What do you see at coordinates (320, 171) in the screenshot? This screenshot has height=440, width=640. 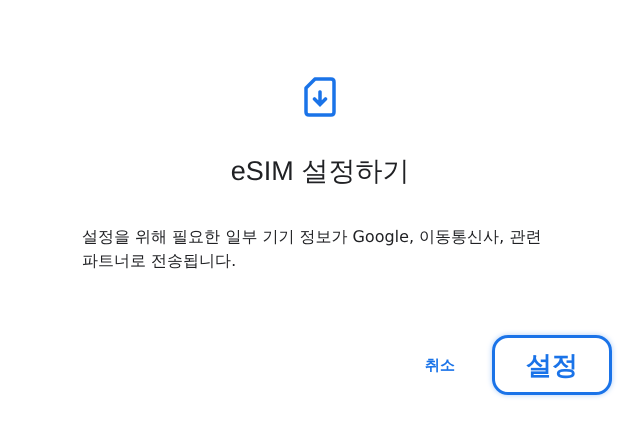 I see `dialog-title: eSIM 설정하기` at bounding box center [320, 171].